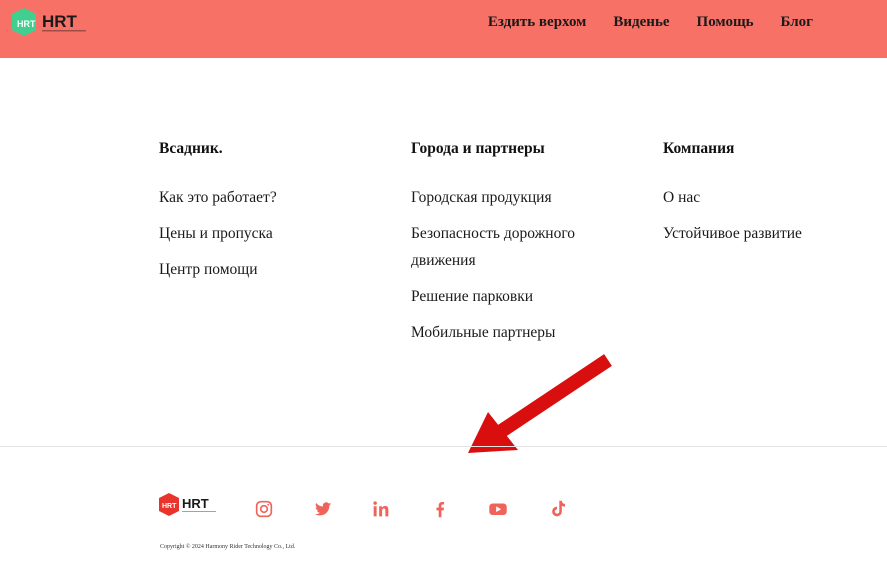 Image resolution: width=887 pixels, height=583 pixels. I want to click on footer-link-sustainability: Устойчивое развитие, so click(732, 233).